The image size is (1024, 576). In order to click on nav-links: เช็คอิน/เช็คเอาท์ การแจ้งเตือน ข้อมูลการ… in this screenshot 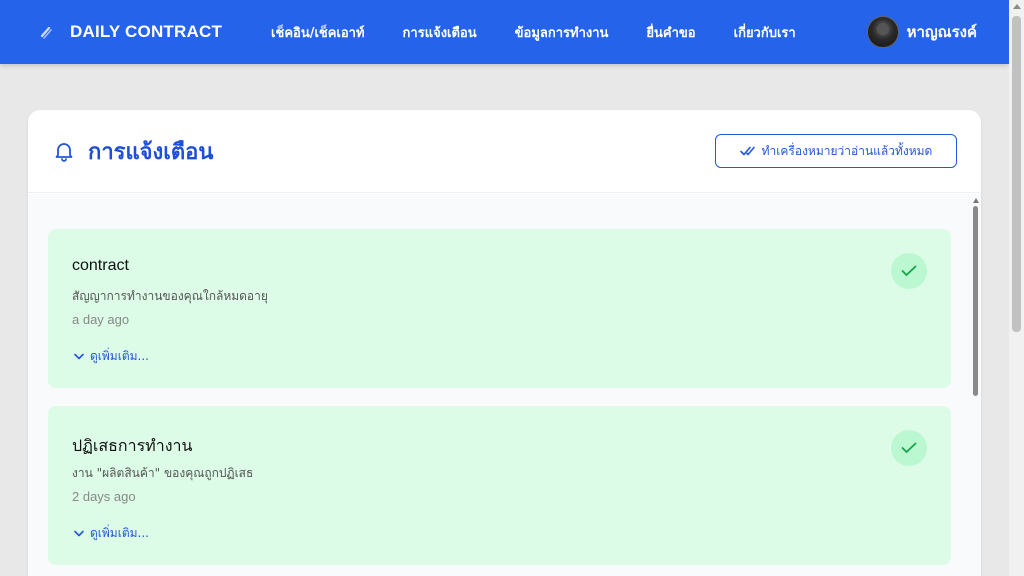, I will do `click(533, 32)`.